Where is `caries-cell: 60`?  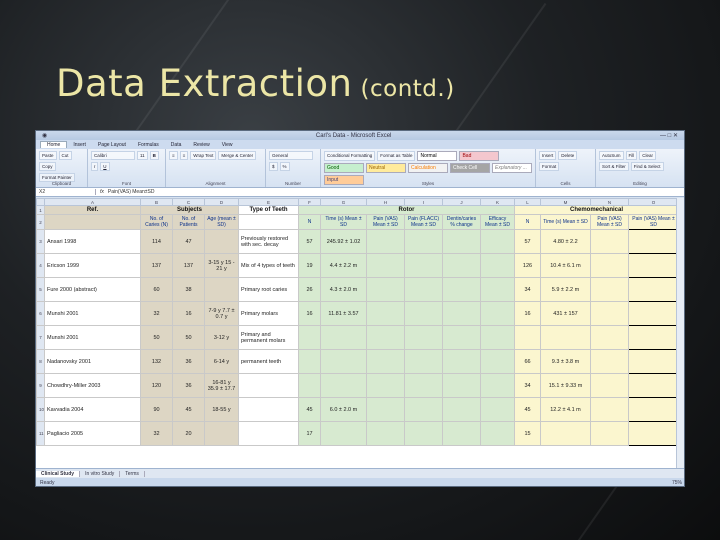
caries-cell: 60 is located at coordinates (156, 289).